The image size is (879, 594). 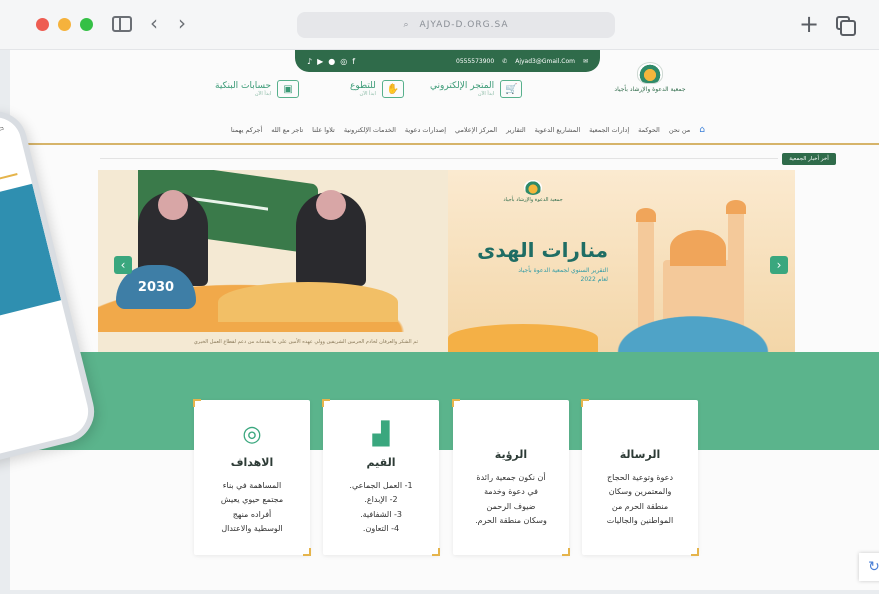 What do you see at coordinates (679, 130) in the screenshot?
I see `nav-item: من نحن` at bounding box center [679, 130].